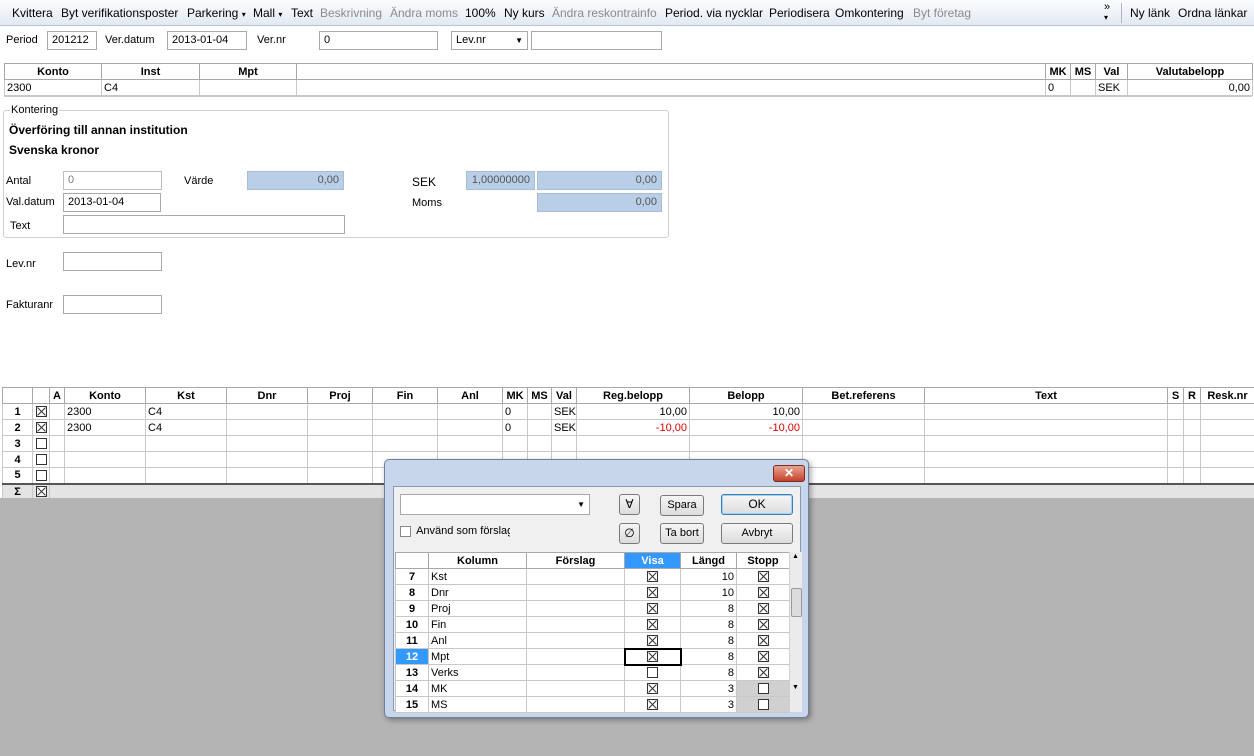 This screenshot has width=1254, height=756. What do you see at coordinates (708, 704) in the screenshot?
I see `cell-langd: 3` at bounding box center [708, 704].